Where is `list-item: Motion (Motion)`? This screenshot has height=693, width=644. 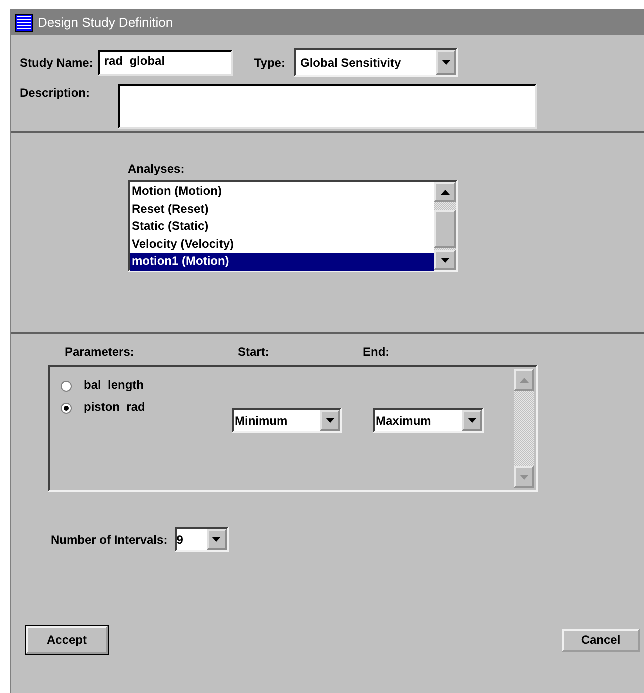 list-item: Motion (Motion) is located at coordinates (282, 191).